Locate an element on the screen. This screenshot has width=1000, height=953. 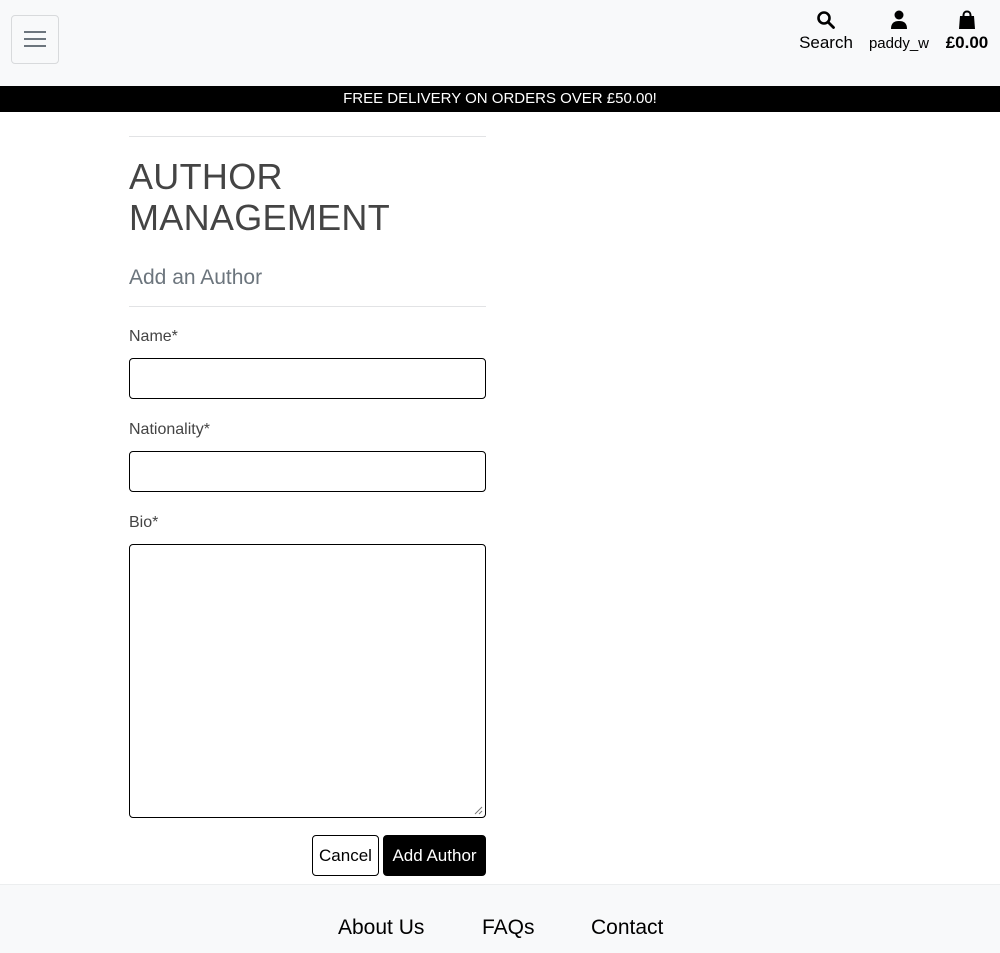
hamburger-icon is located at coordinates (35, 39).